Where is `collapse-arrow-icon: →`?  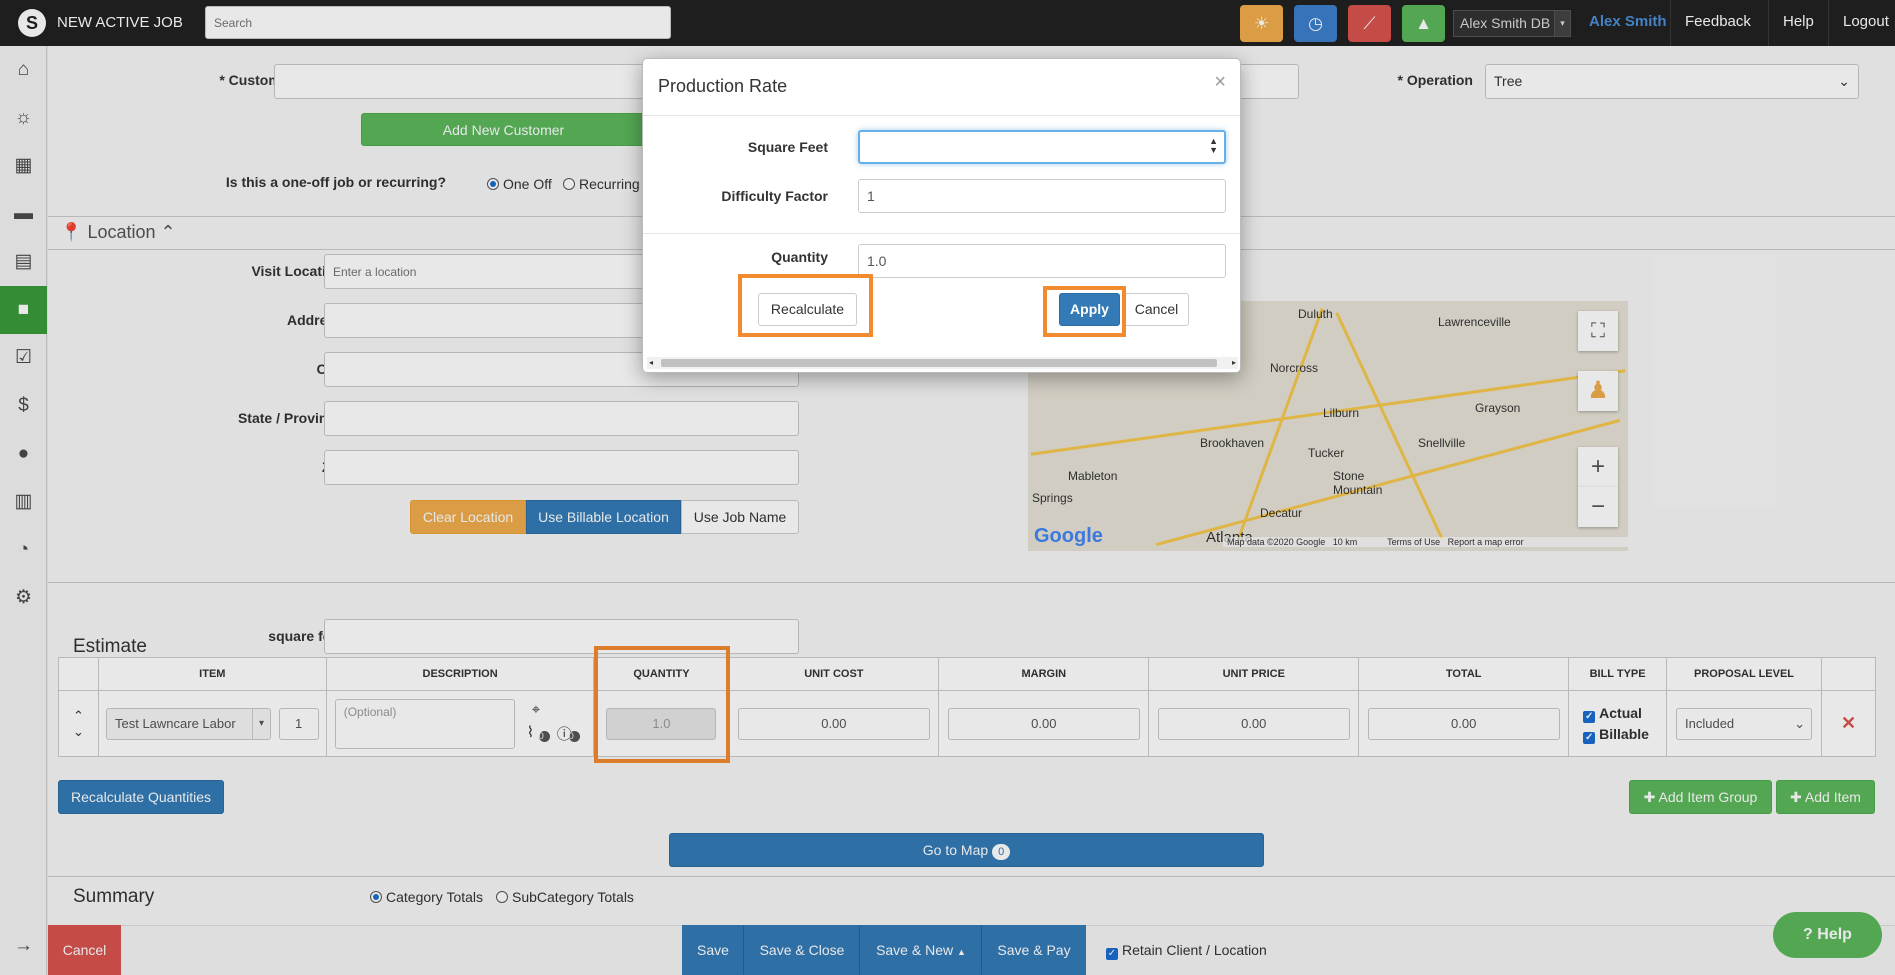 collapse-arrow-icon: → is located at coordinates (23, 946).